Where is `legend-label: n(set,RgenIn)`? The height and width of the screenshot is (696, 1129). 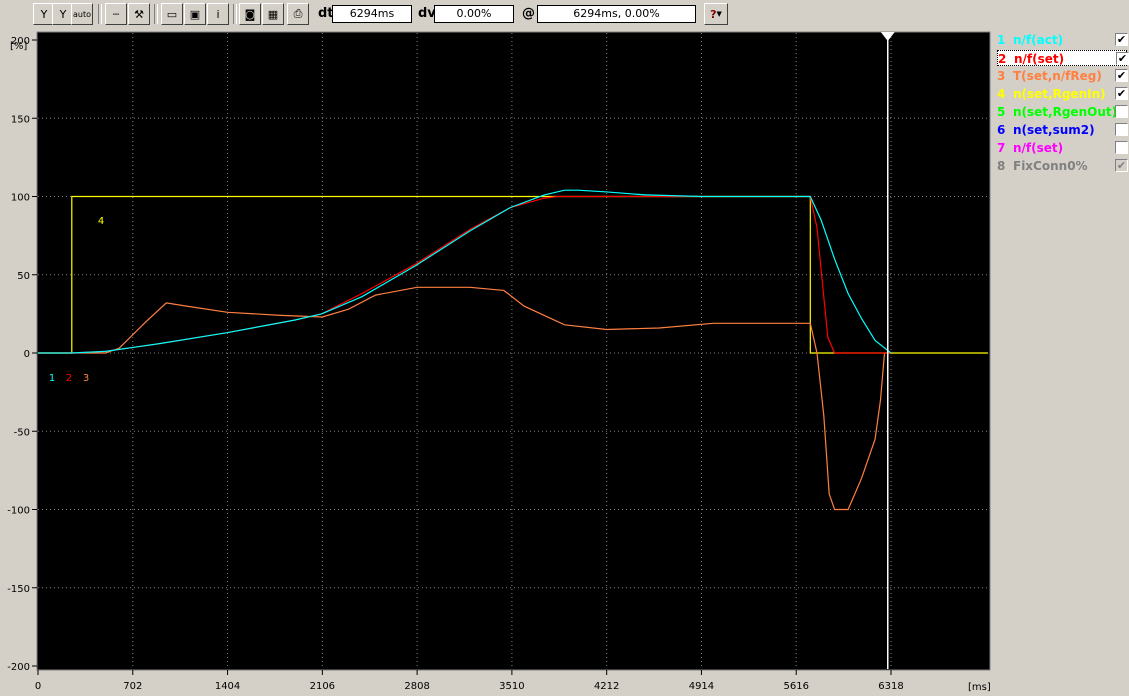 legend-label: n(set,RgenIn) is located at coordinates (1059, 94).